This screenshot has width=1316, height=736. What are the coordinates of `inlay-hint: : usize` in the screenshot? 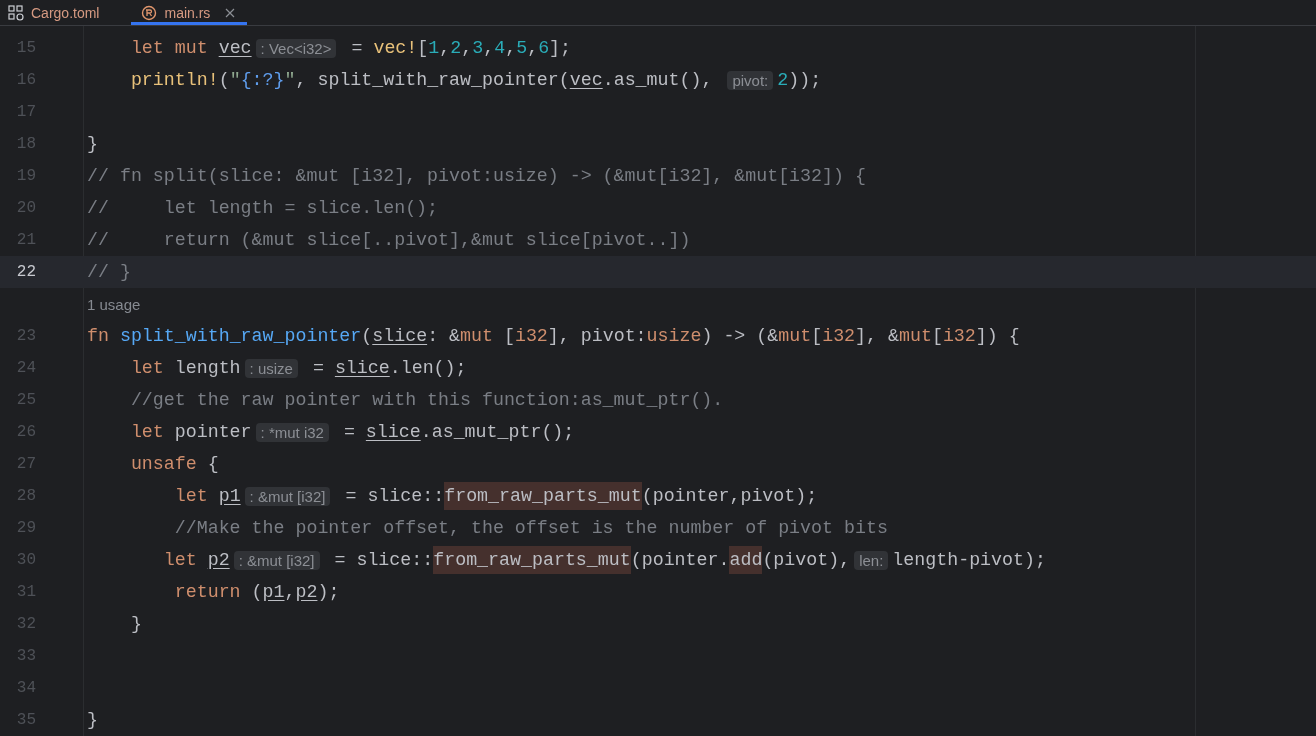 It's located at (271, 368).